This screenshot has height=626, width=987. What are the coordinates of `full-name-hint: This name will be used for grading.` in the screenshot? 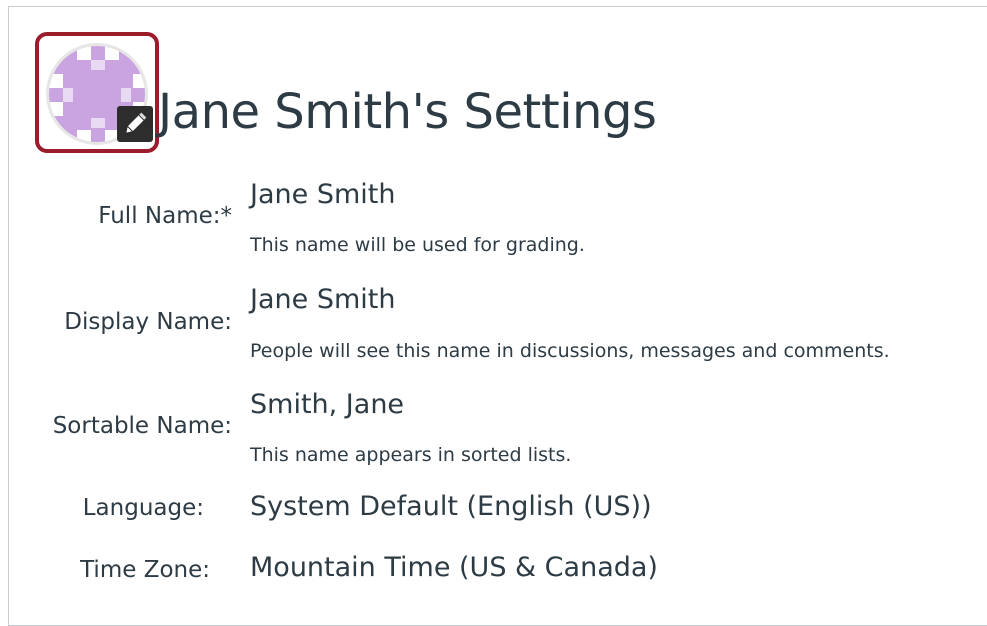 It's located at (417, 245).